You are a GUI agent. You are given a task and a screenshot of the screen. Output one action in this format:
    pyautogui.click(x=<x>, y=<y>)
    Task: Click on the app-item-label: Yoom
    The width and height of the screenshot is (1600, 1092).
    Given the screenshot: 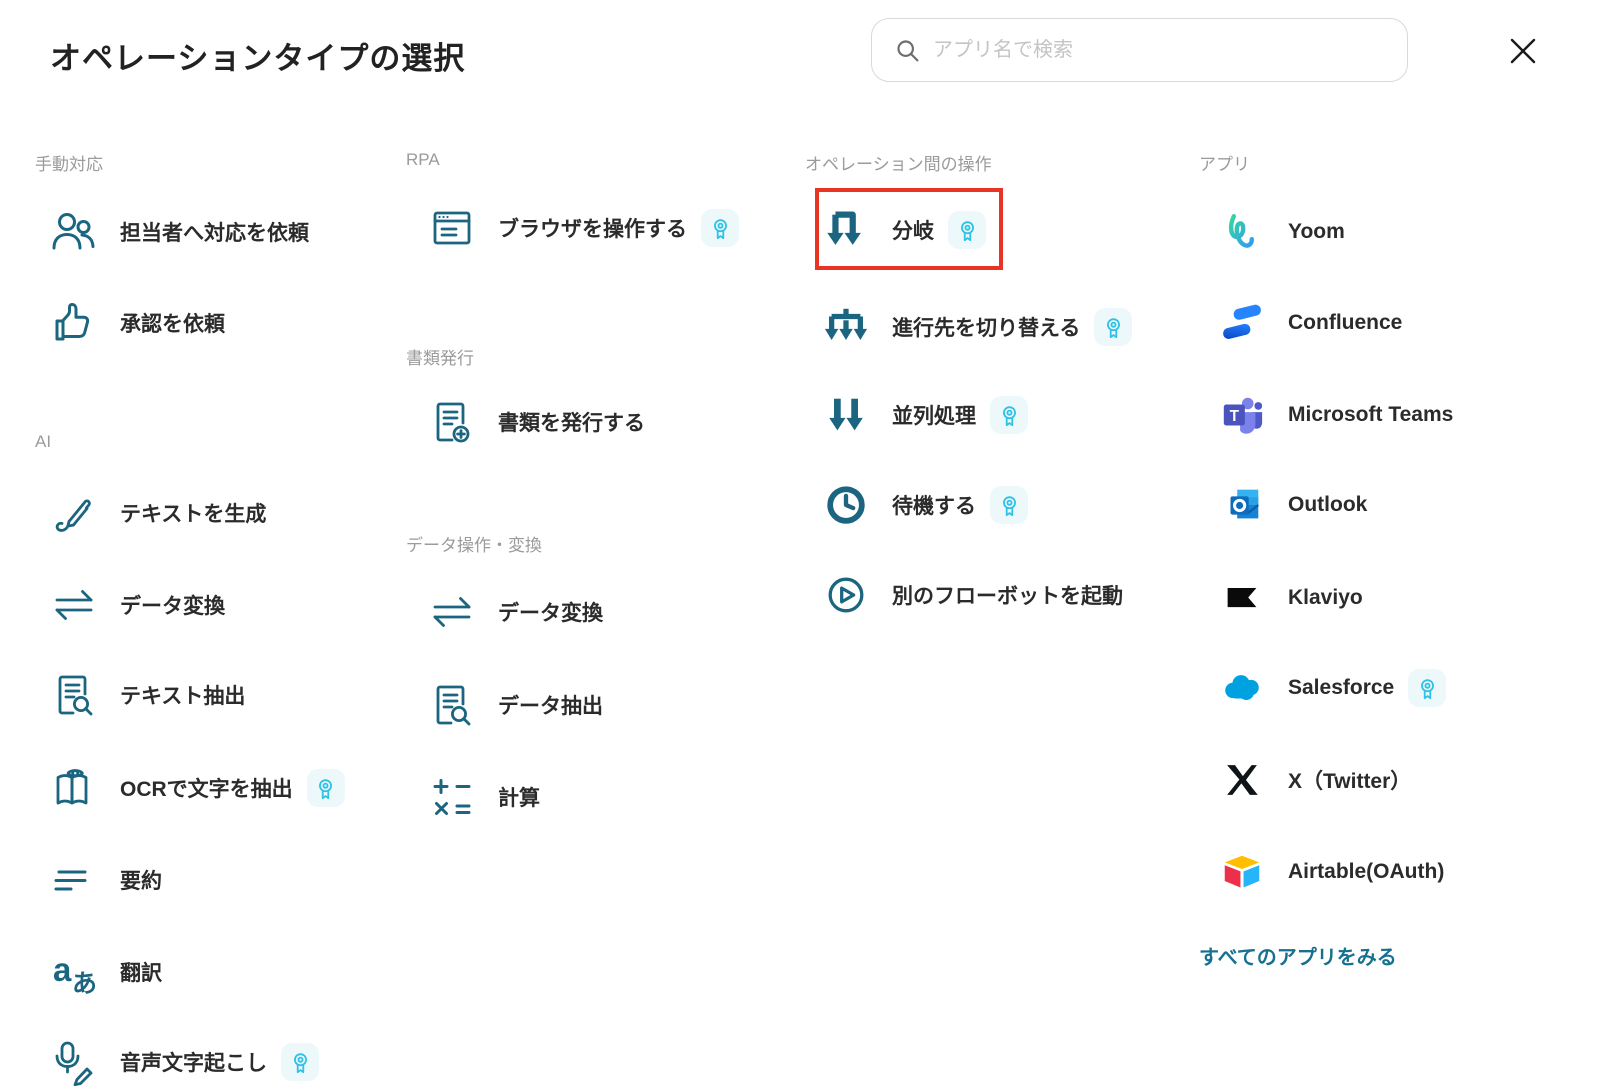 What is the action you would take?
    pyautogui.click(x=1316, y=231)
    